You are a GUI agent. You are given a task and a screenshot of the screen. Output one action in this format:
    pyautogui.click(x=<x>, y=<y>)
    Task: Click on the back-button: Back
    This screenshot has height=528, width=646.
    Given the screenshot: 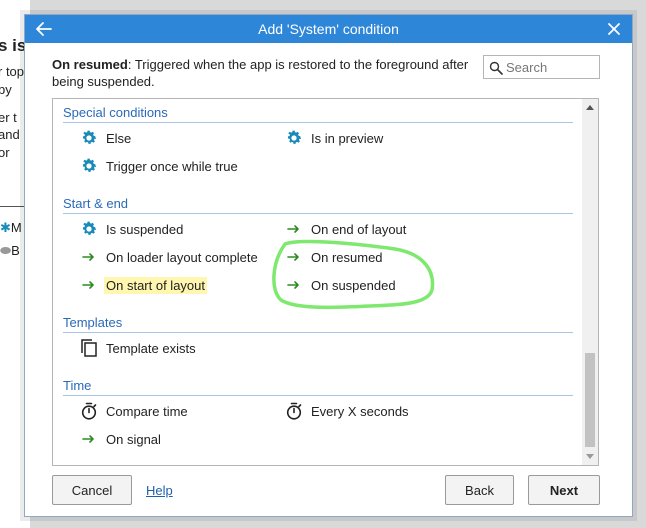 What is the action you would take?
    pyautogui.click(x=479, y=490)
    